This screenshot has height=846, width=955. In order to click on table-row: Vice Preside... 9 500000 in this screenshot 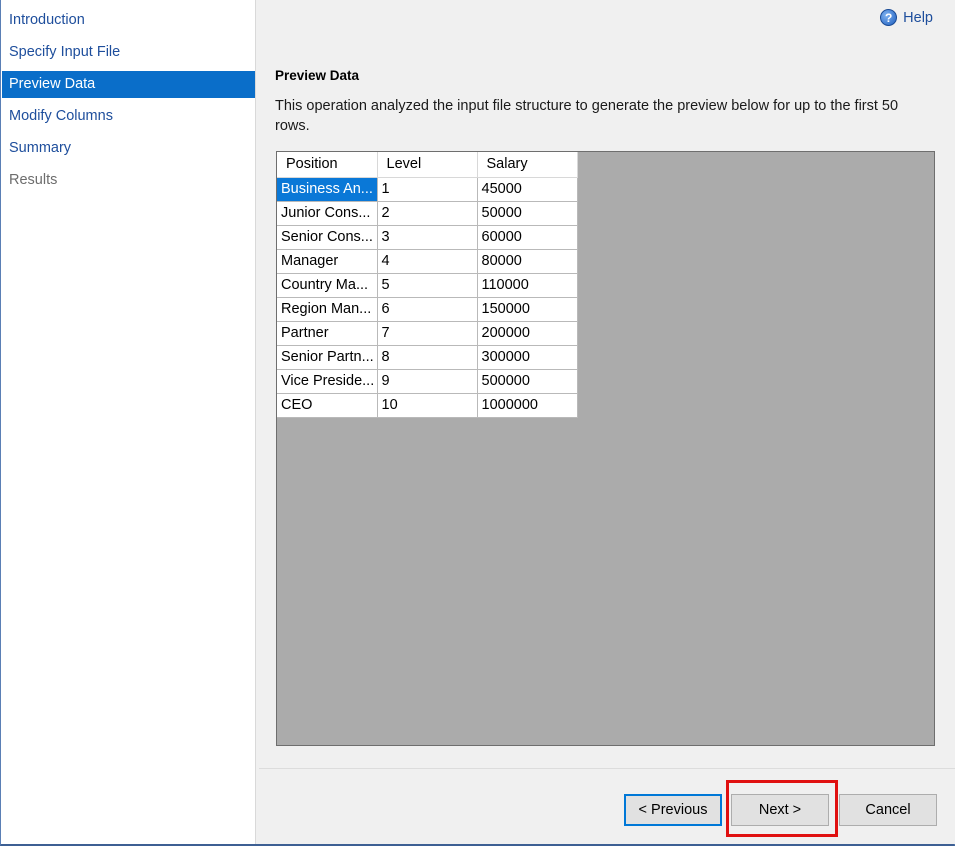, I will do `click(427, 381)`.